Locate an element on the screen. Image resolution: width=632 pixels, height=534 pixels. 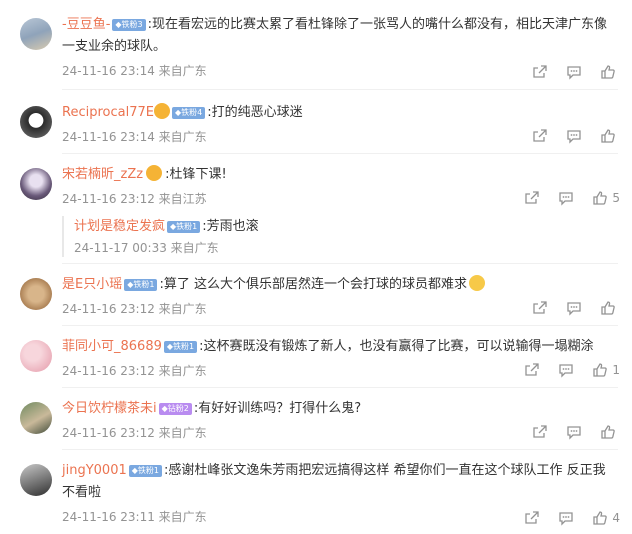
like-button: 1 is located at coordinates (606, 370).